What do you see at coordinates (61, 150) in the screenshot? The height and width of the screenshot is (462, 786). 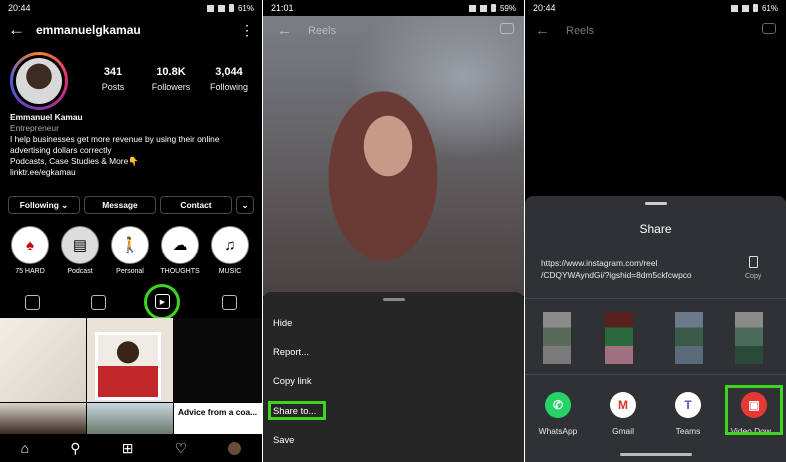 I see `bio-line: advertising dollars correctly` at bounding box center [61, 150].